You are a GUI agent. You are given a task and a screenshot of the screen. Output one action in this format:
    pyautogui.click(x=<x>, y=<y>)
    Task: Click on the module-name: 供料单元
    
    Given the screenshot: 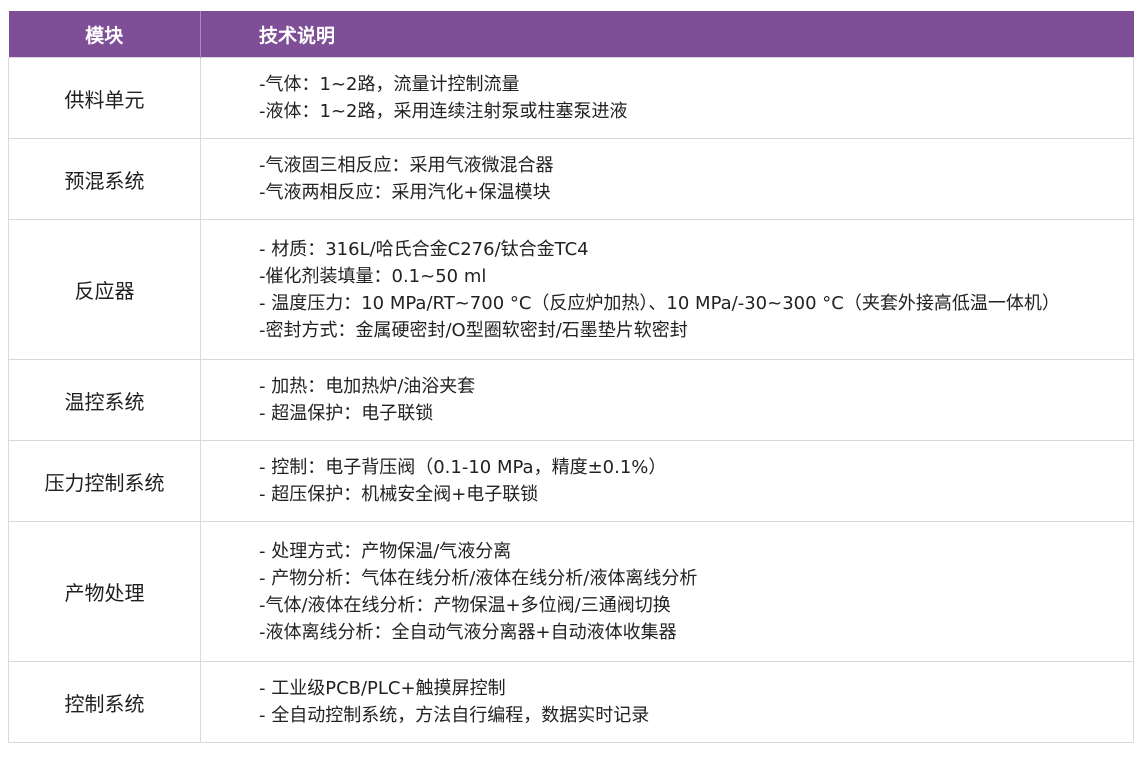 What is the action you would take?
    pyautogui.click(x=104, y=98)
    